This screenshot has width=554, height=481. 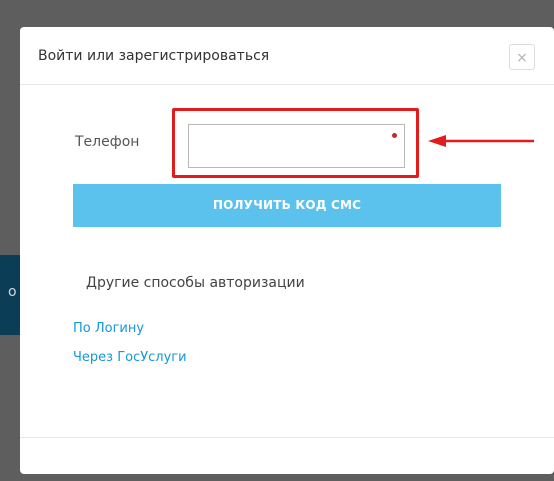 What do you see at coordinates (195, 283) in the screenshot?
I see `other-auth-methods-heading: Другие способы авторизации` at bounding box center [195, 283].